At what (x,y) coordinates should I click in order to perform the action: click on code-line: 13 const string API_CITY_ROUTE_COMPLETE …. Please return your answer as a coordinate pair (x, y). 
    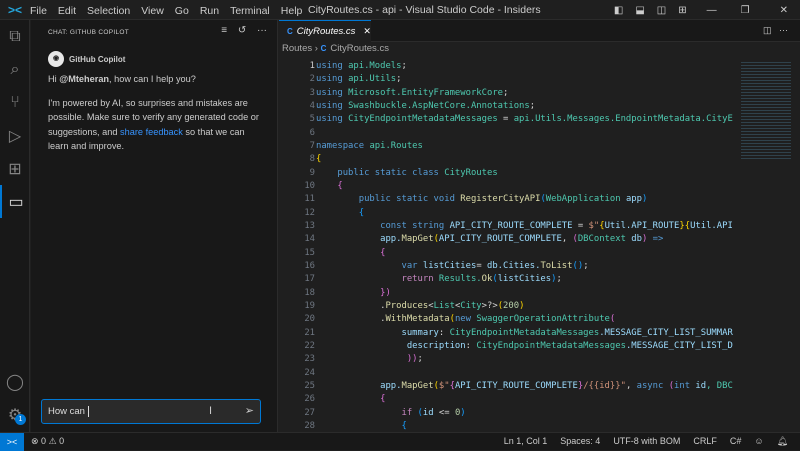
    Looking at the image, I should click on (511, 226).